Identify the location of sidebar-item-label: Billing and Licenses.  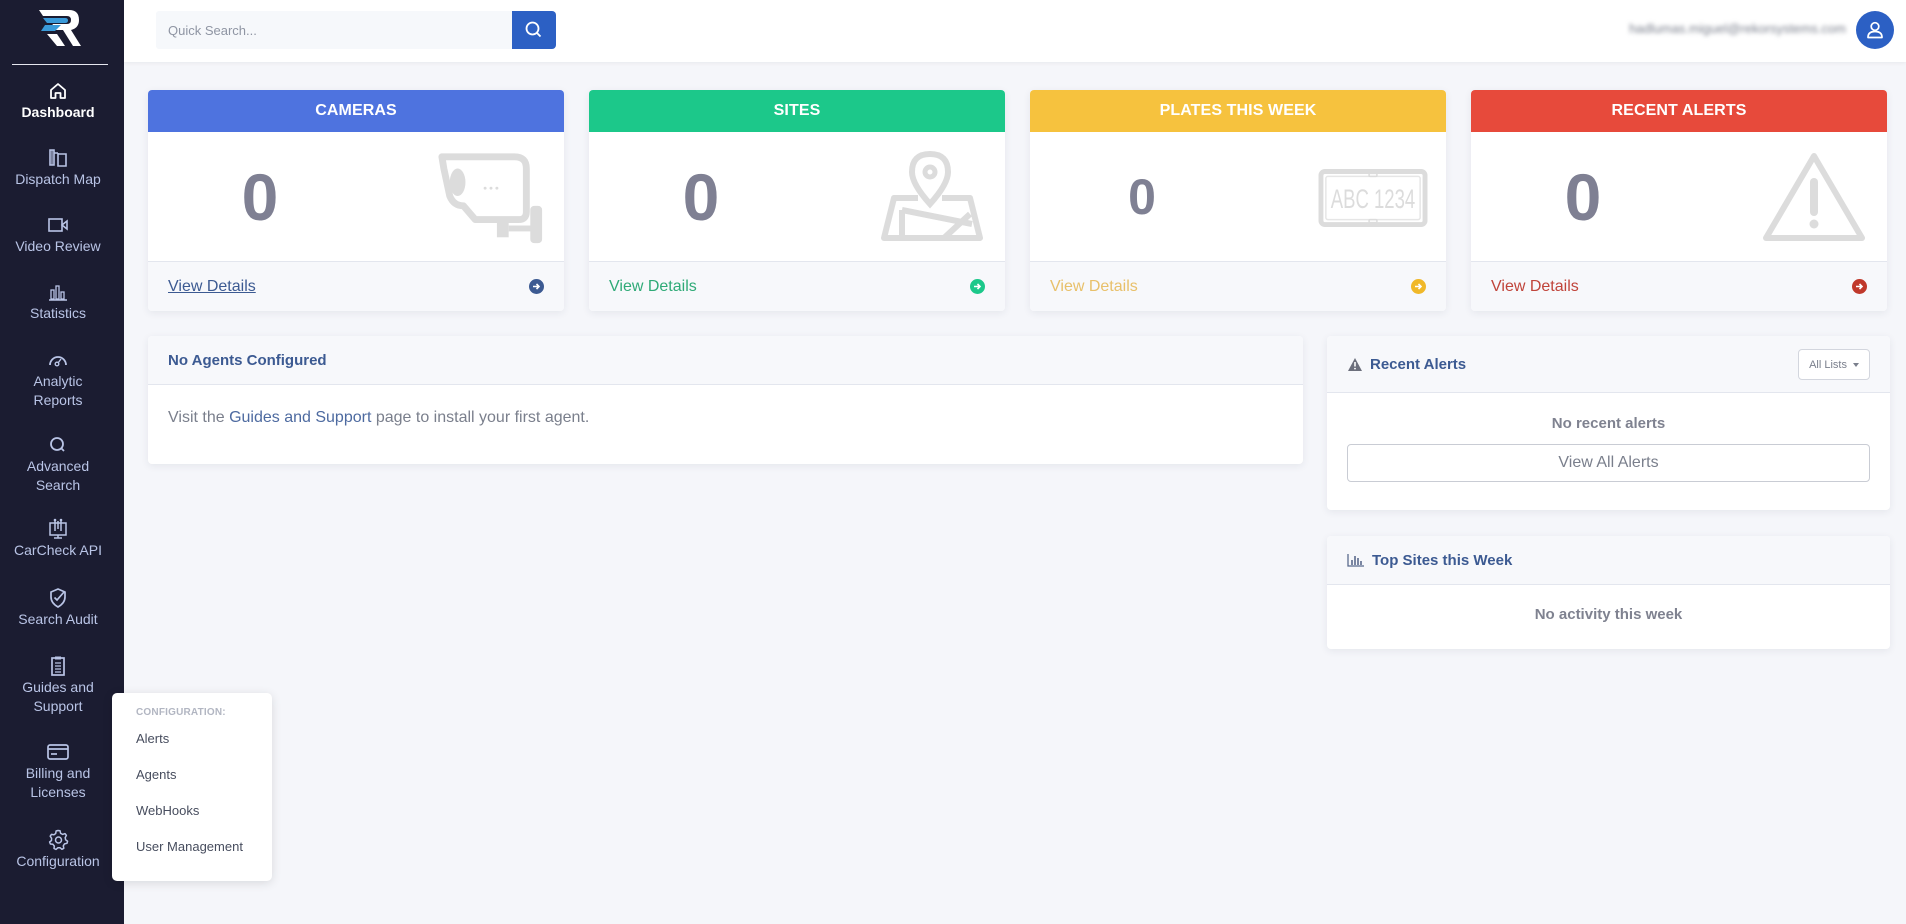
(58, 782).